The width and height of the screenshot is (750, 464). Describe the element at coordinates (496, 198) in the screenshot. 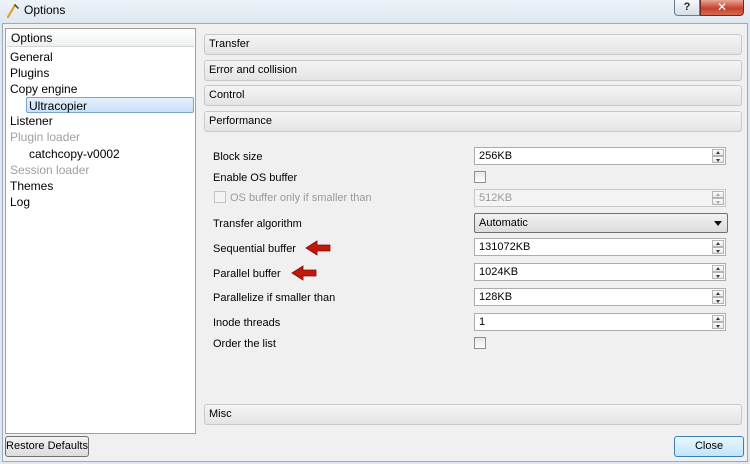

I see `os-buffer-smaller-value: 512KB` at that location.